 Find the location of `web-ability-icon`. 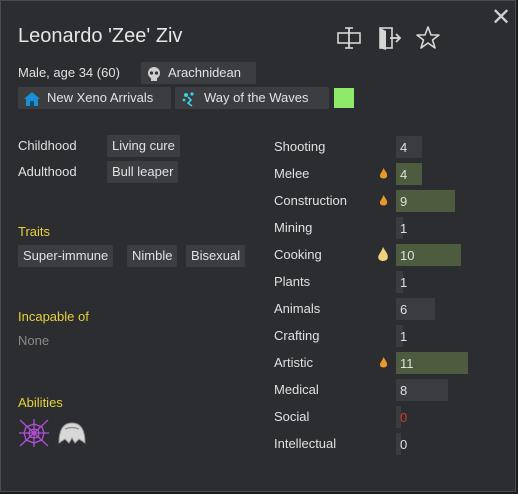

web-ability-icon is located at coordinates (34, 433).